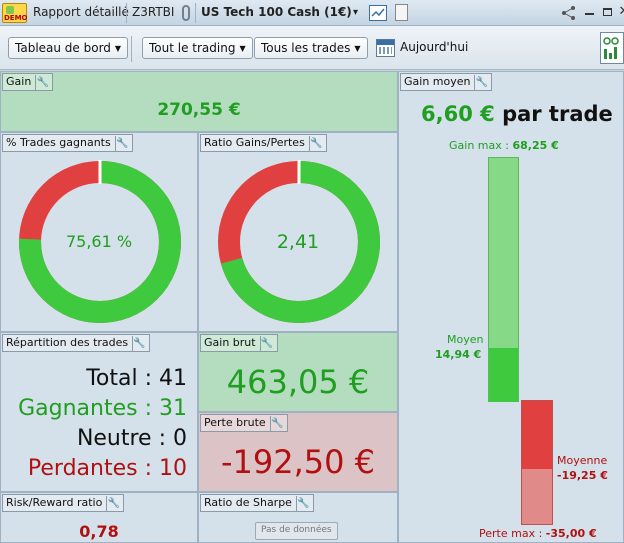 The image size is (624, 543). What do you see at coordinates (107, 468) in the screenshot?
I see `losing-trades: Perdantes : 10` at bounding box center [107, 468].